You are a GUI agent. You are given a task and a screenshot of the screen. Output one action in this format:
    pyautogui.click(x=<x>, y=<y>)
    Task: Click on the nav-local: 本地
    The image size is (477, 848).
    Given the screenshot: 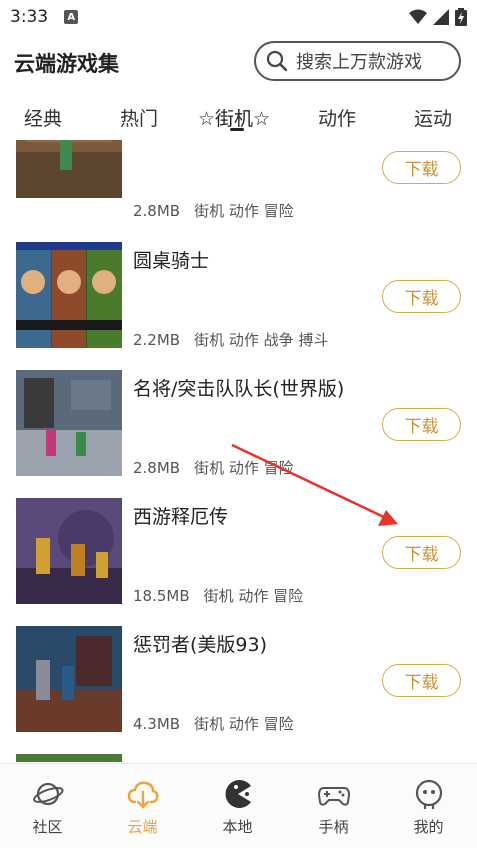 What is the action you would take?
    pyautogui.click(x=237, y=806)
    